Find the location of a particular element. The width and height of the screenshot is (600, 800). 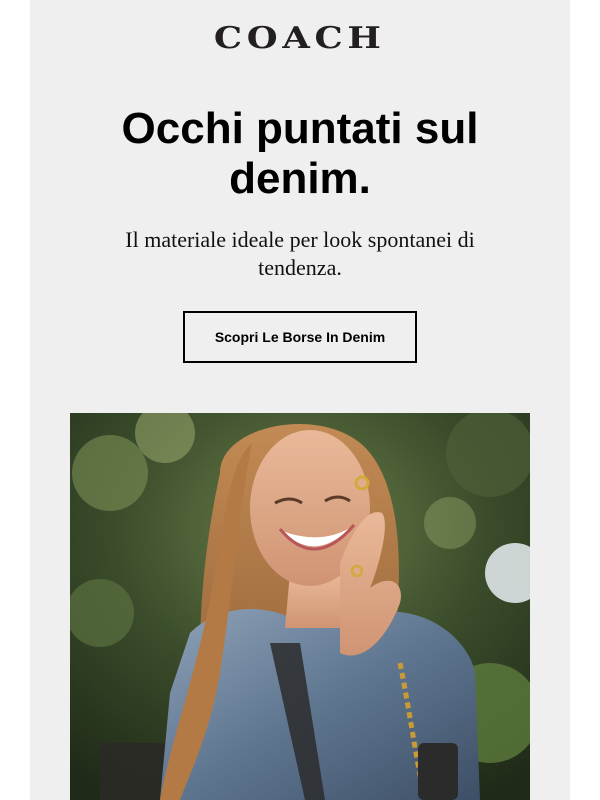

brand-logo: COACH is located at coordinates (300, 39).